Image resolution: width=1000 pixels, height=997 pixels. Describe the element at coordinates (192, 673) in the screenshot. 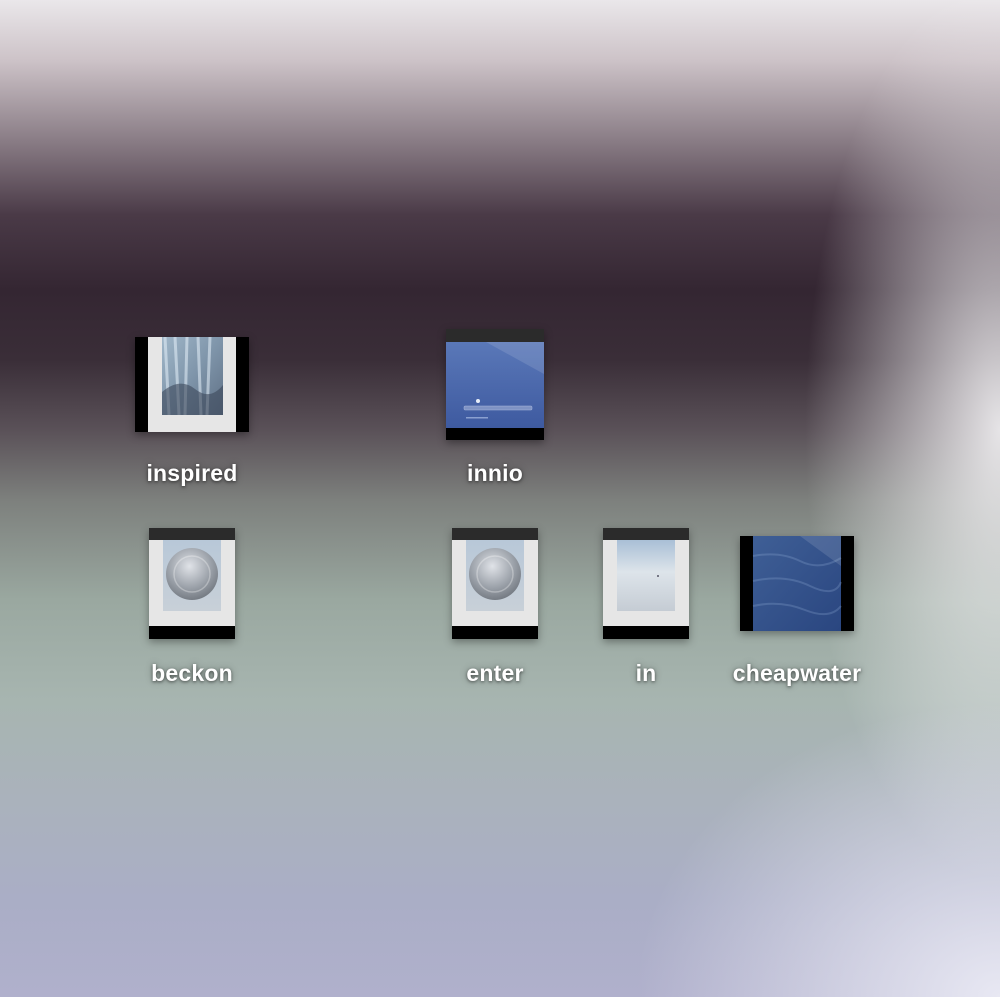

I see `icon-label-beckon: beckon` at that location.